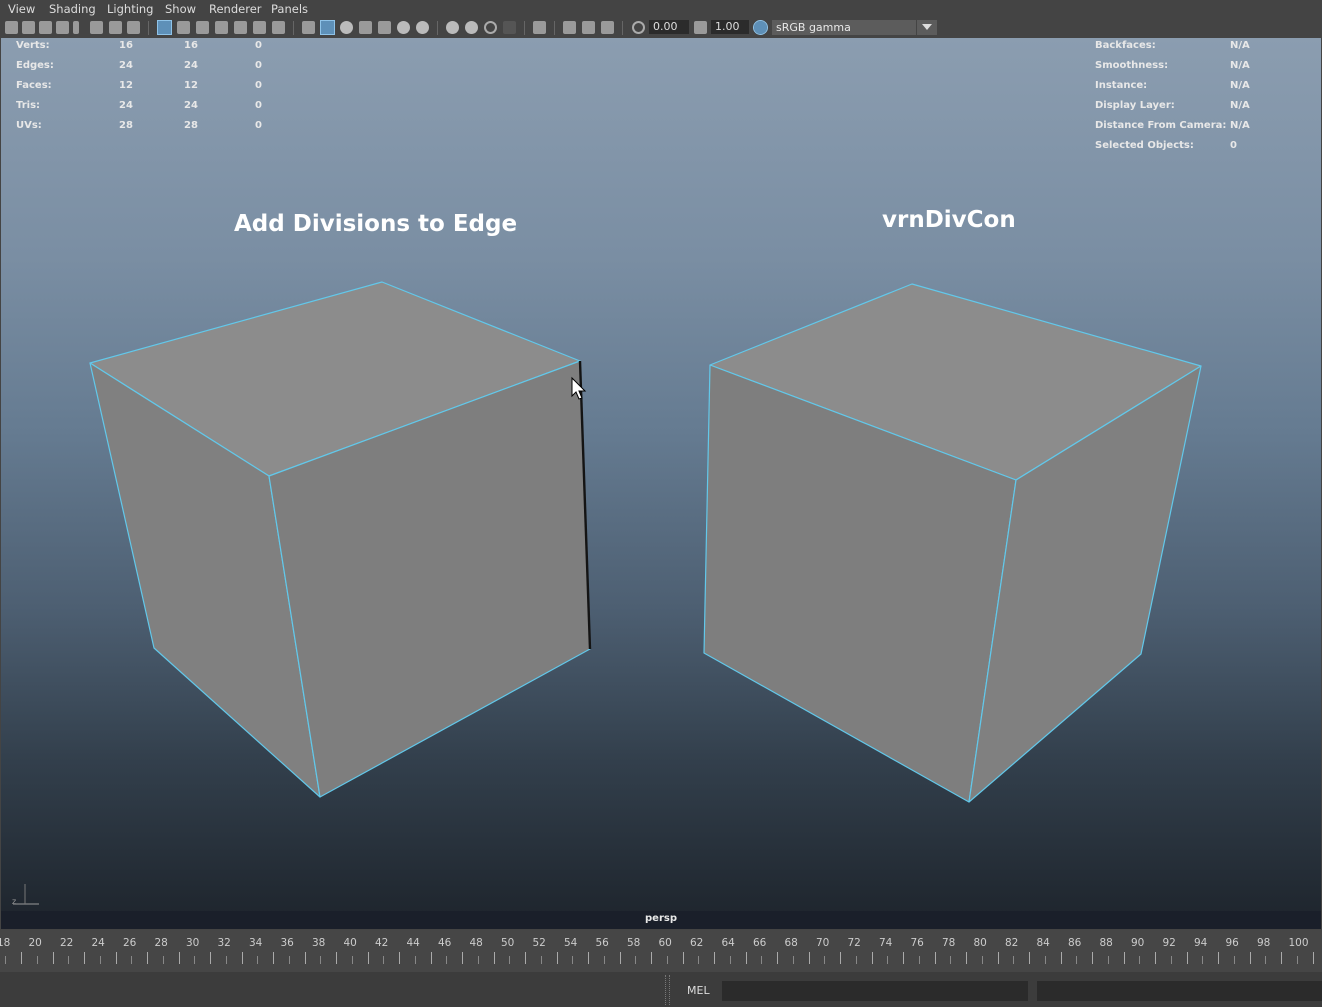 This screenshot has height=1007, width=1322. Describe the element at coordinates (235, 9) in the screenshot. I see `menu-renderer: Renderer` at that location.